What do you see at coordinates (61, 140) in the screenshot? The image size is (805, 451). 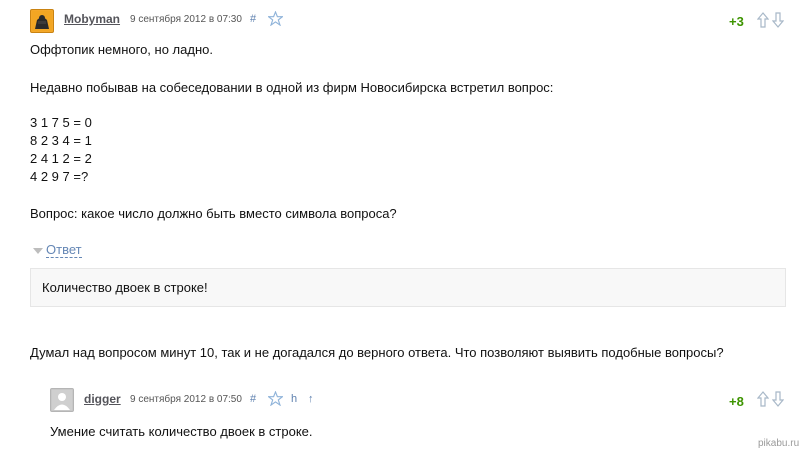 I see `comment-text-line: 8 2 3 4 = 1` at bounding box center [61, 140].